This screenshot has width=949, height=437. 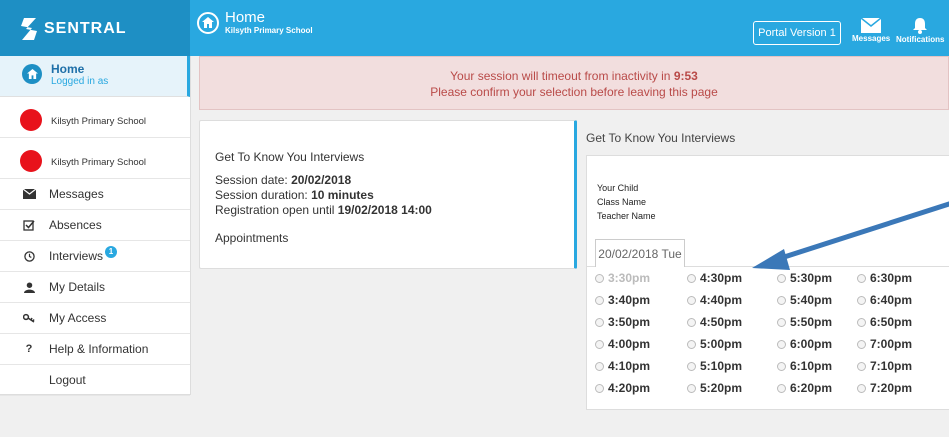 What do you see at coordinates (31, 120) in the screenshot?
I see `child-avatar` at bounding box center [31, 120].